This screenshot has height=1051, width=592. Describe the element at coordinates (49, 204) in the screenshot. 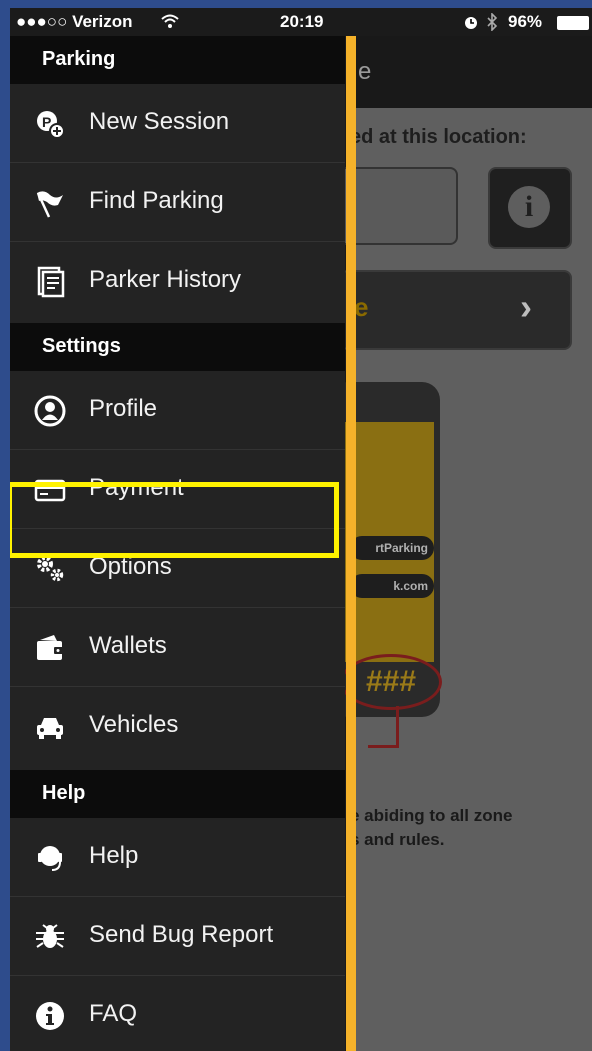

I see `flag-icon` at that location.